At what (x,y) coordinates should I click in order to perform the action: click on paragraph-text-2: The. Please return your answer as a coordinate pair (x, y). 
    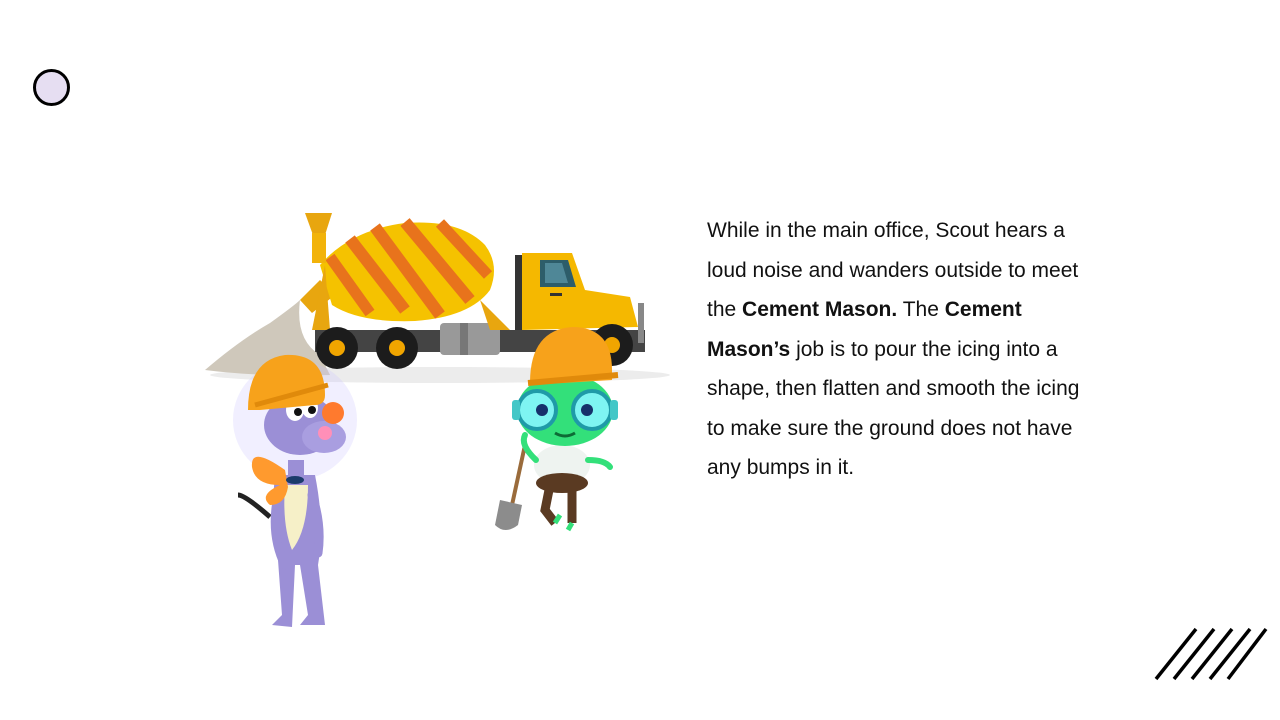
    Looking at the image, I should click on (921, 309).